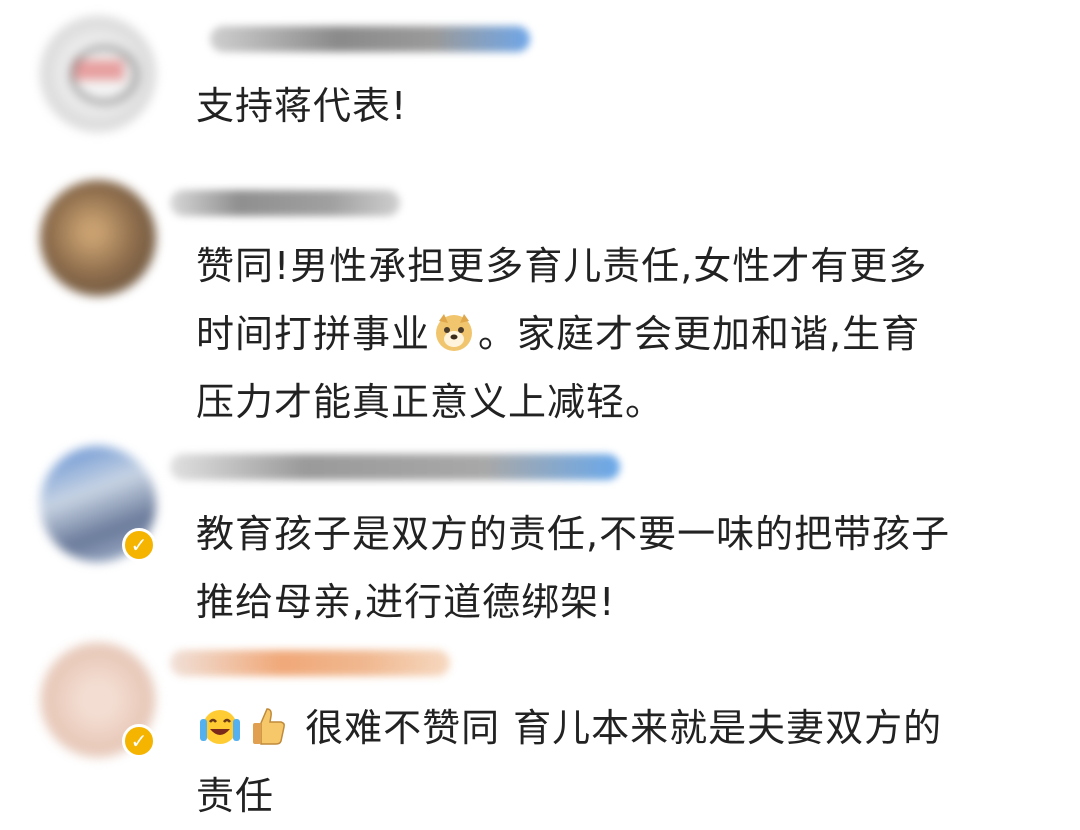 The width and height of the screenshot is (1080, 830). What do you see at coordinates (220, 722) in the screenshot?
I see `laugh-cry-icon` at bounding box center [220, 722].